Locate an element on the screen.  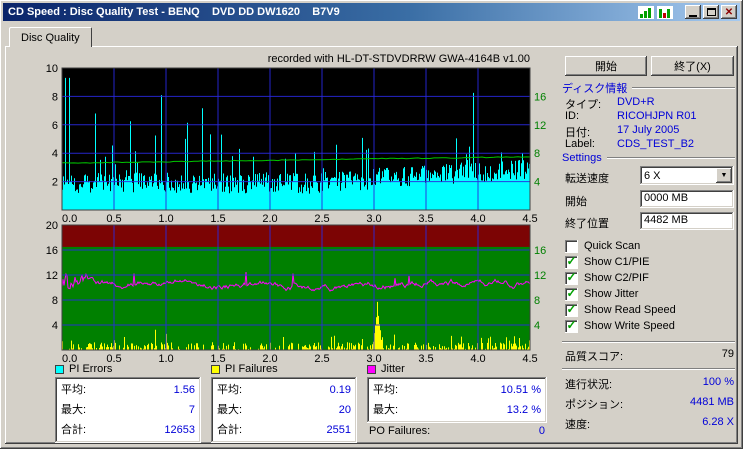
pi-errors-swatch is located at coordinates (59, 369).